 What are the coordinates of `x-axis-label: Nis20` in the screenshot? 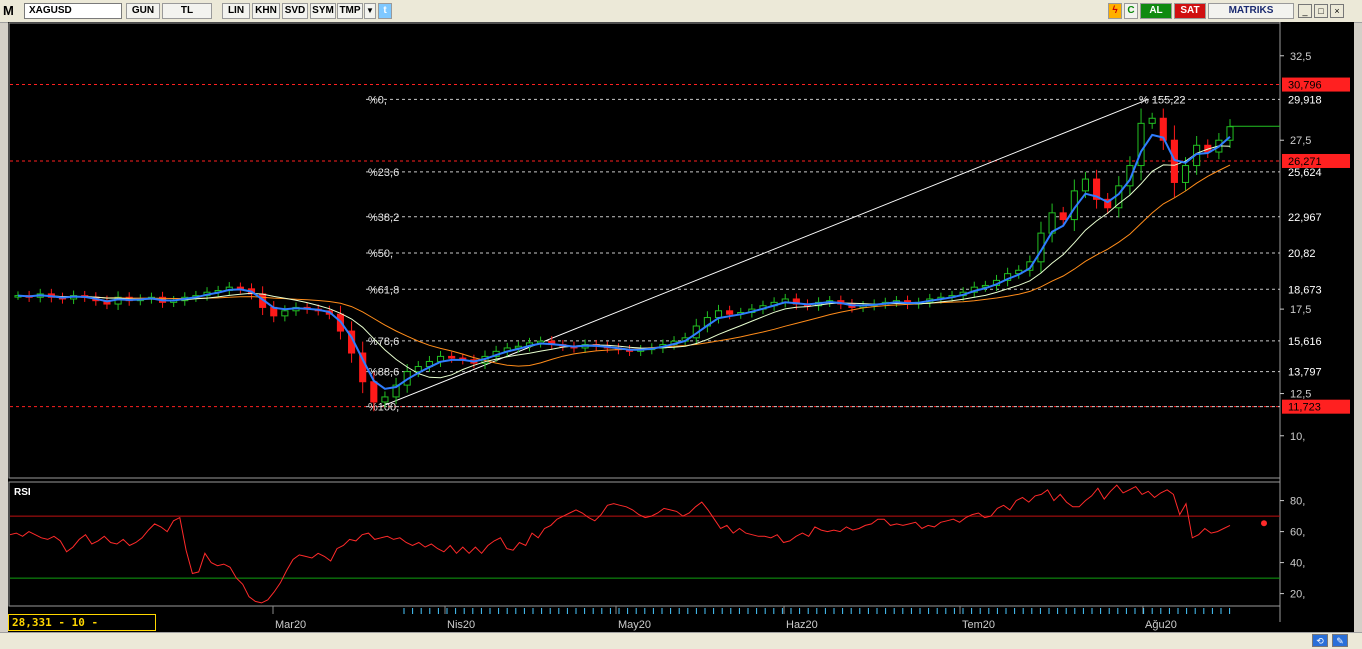 It's located at (461, 625).